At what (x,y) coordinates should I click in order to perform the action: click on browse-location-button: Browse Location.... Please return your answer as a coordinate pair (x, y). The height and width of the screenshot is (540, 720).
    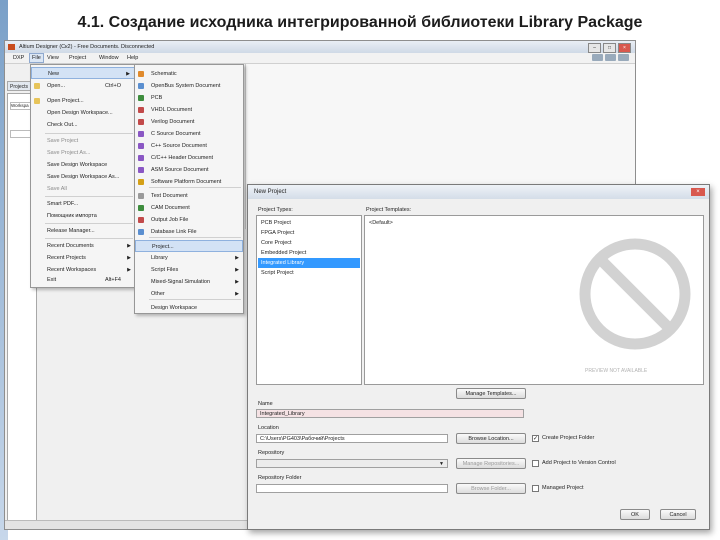
    Looking at the image, I should click on (491, 438).